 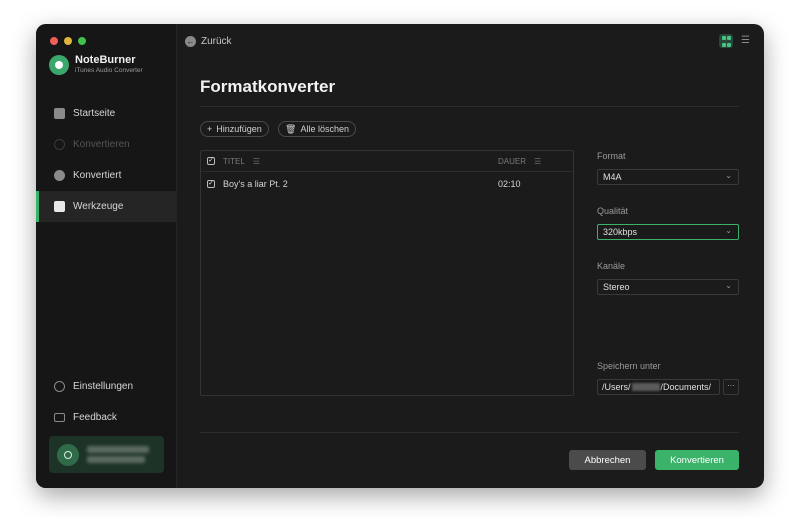 What do you see at coordinates (324, 129) in the screenshot?
I see `clear-all-label: Alle löschen` at bounding box center [324, 129].